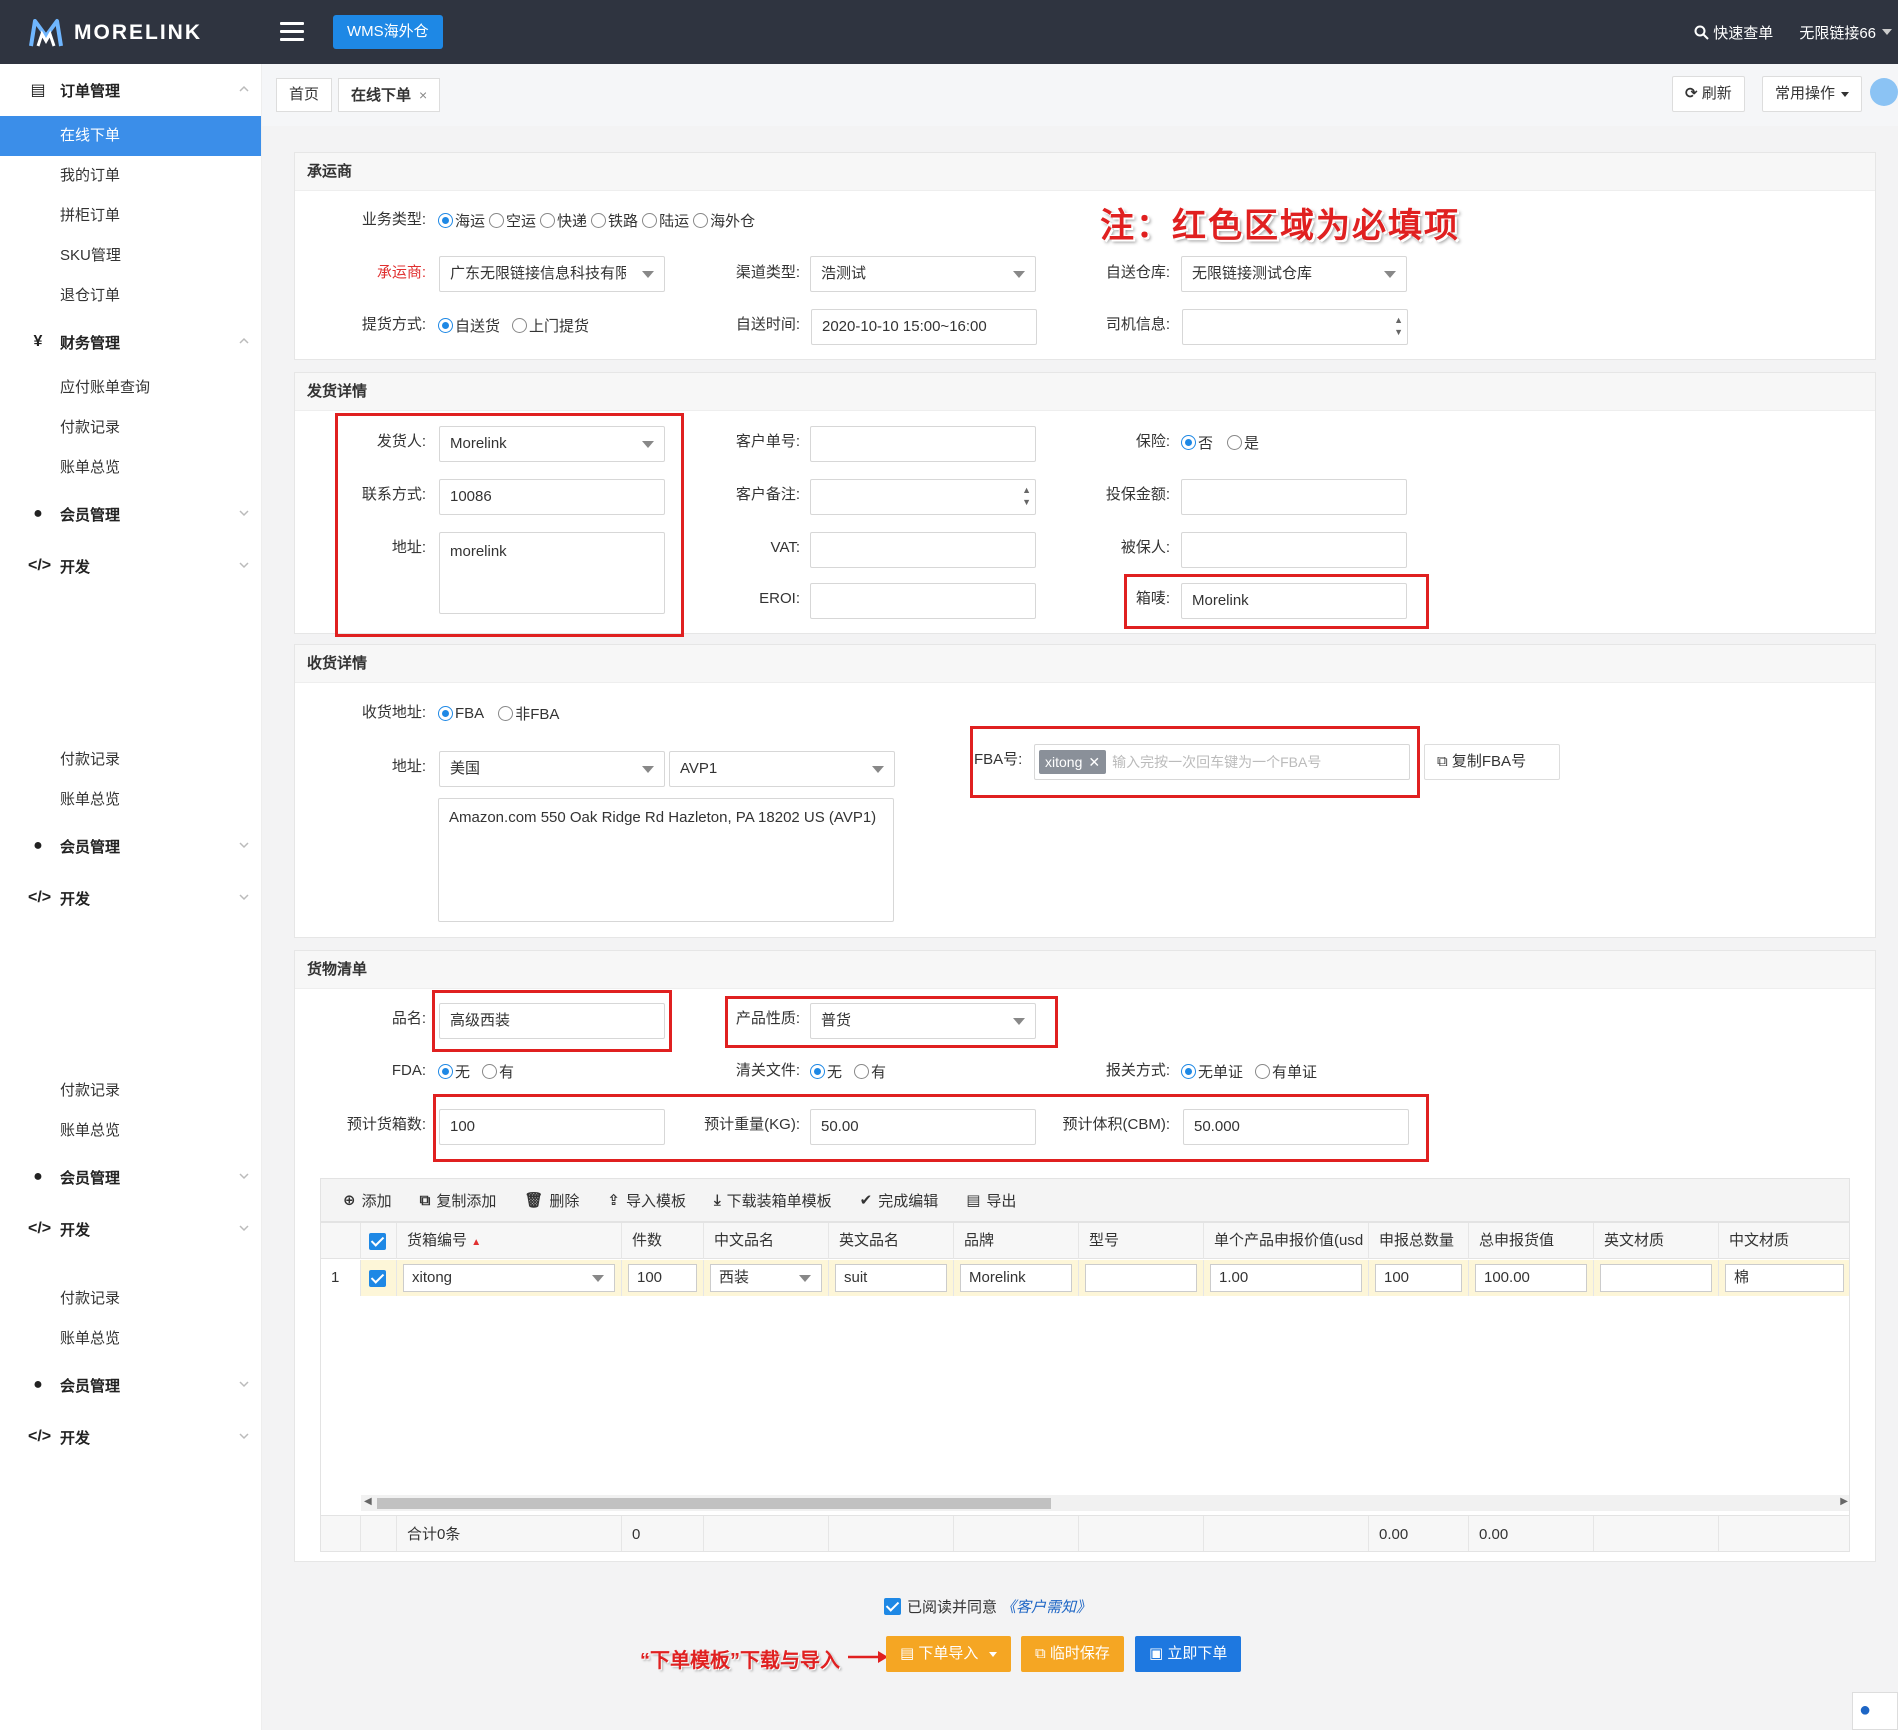 This screenshot has height=1730, width=1898. What do you see at coordinates (368, 1501) in the screenshot?
I see `scroll-left-icon: ◀` at bounding box center [368, 1501].